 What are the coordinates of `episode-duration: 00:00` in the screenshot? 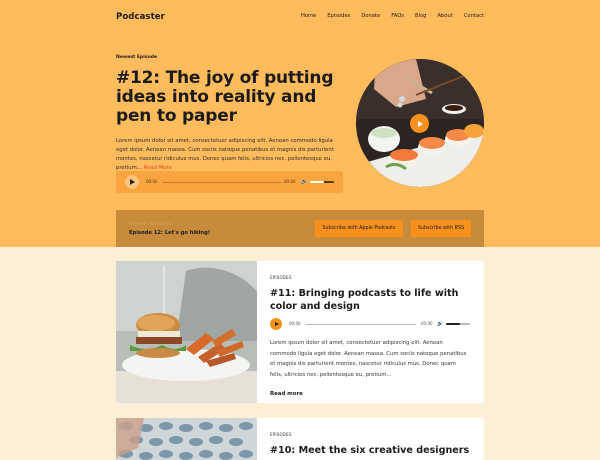 It's located at (427, 323).